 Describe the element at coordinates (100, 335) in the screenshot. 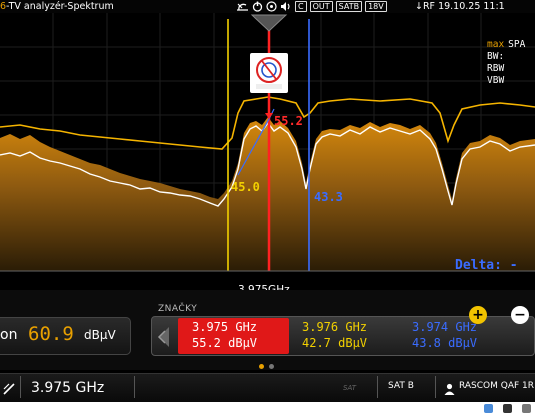

I see `level-unit: dBµV` at that location.